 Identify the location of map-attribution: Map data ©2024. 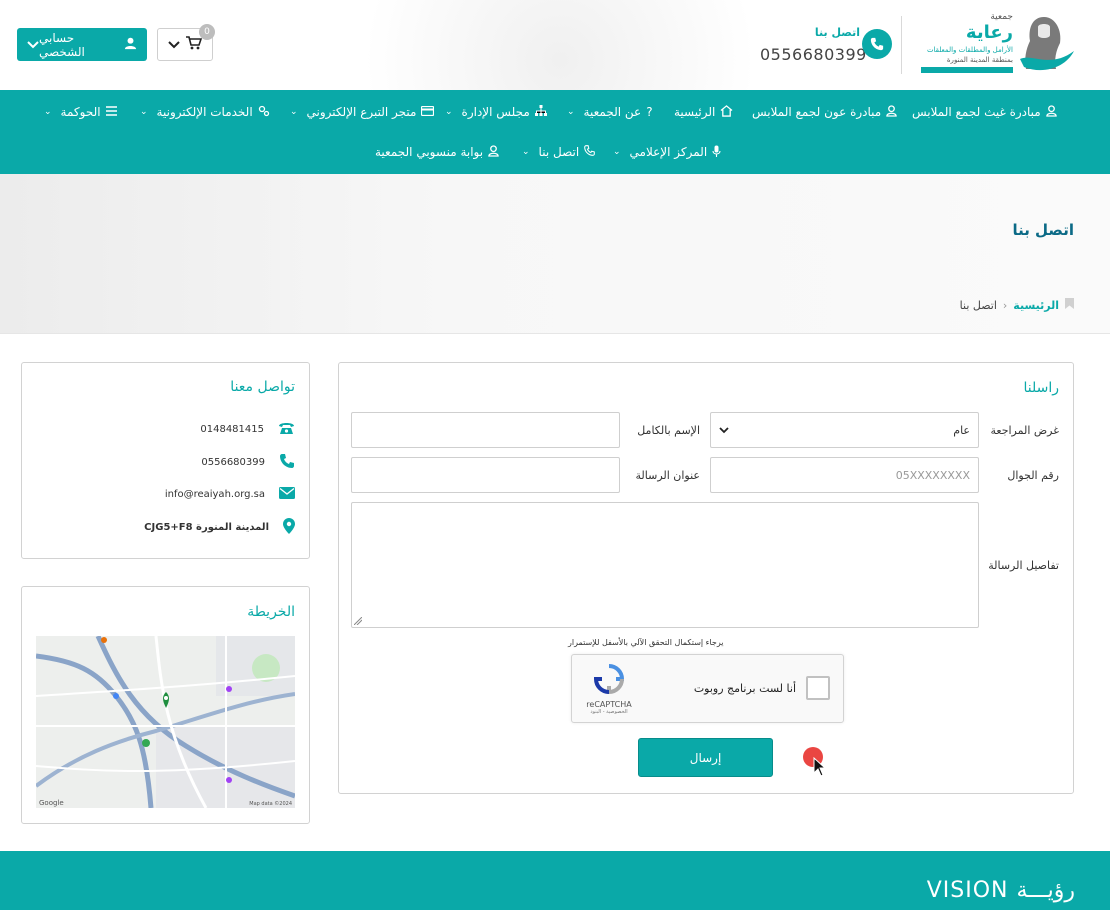
(270, 804).